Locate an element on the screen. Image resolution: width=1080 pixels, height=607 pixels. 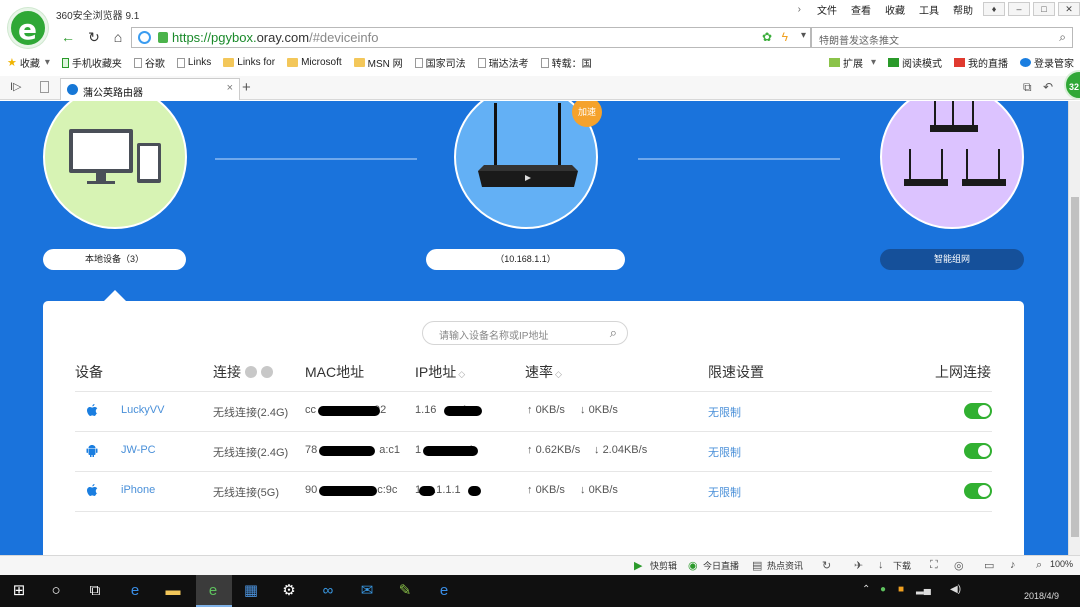
menu-file: 文件 is located at coordinates (827, 9).